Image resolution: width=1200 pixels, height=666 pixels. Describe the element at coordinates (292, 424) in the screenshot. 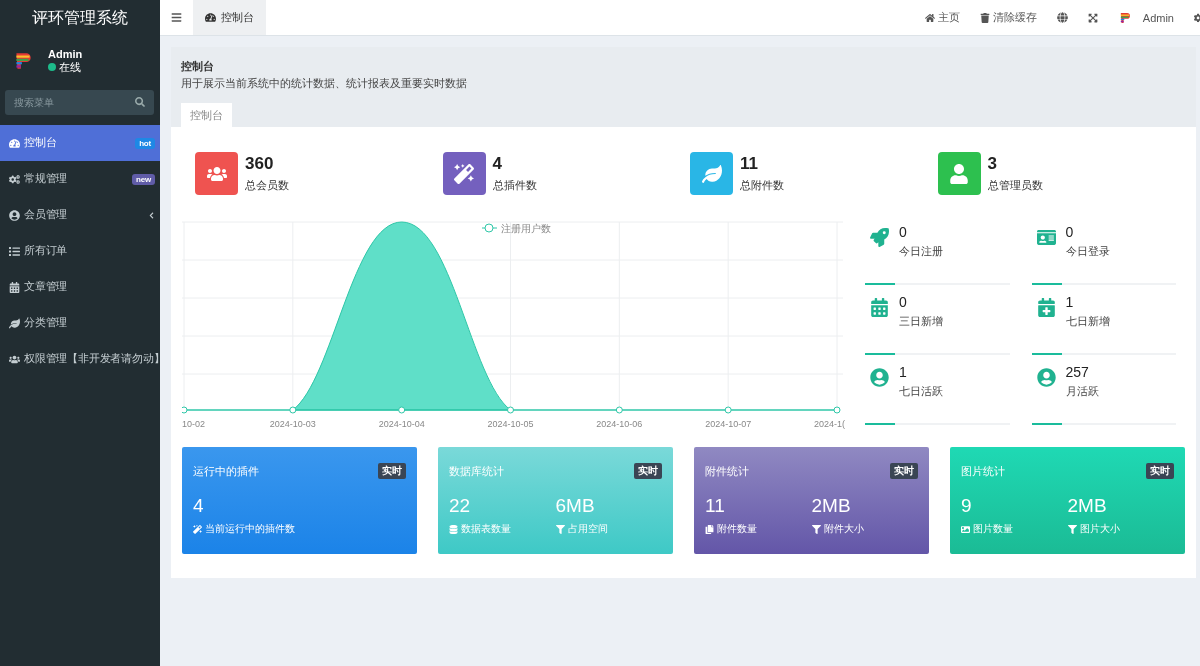

I see `axis-label: 2024-10-03` at that location.